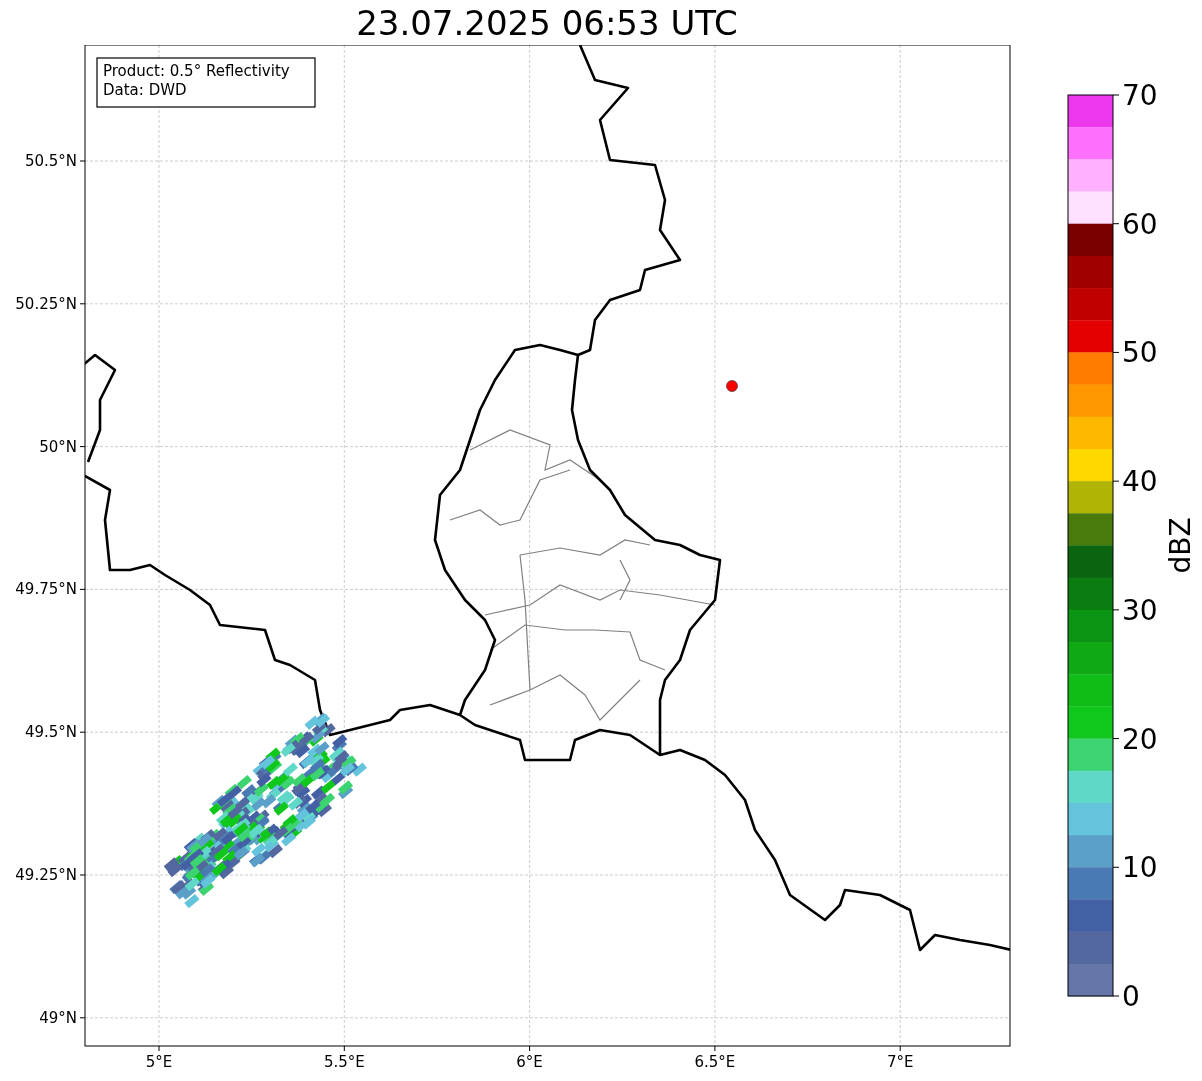 This screenshot has width=1202, height=1081. What do you see at coordinates (1140, 610) in the screenshot?
I see `colorbar-tick-label: 30` at bounding box center [1140, 610].